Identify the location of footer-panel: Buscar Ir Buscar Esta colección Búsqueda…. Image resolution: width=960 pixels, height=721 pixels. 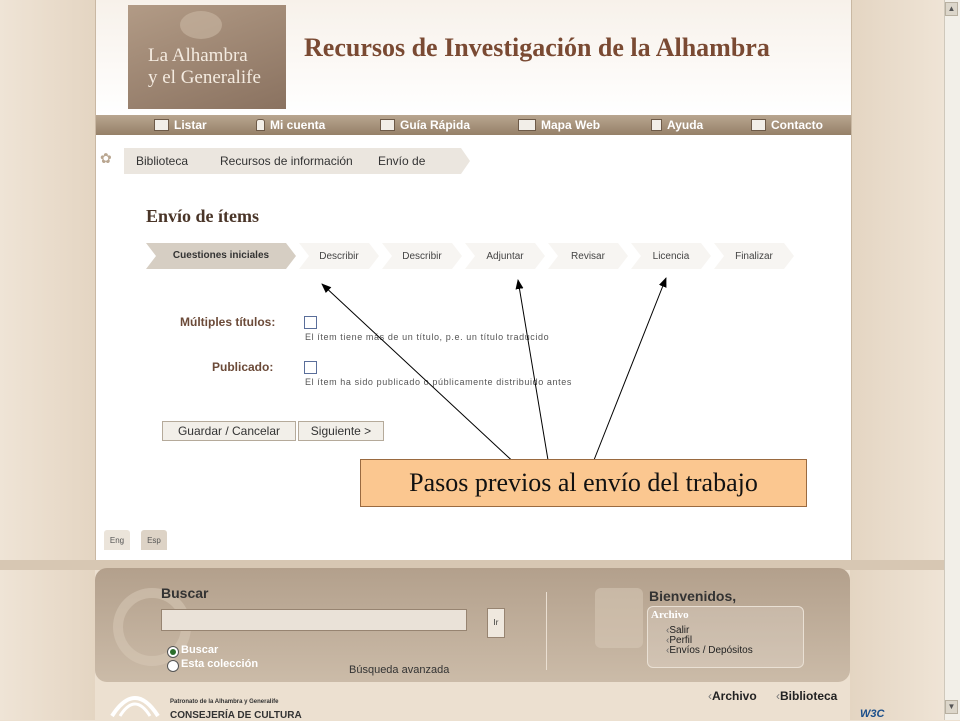
(472, 625).